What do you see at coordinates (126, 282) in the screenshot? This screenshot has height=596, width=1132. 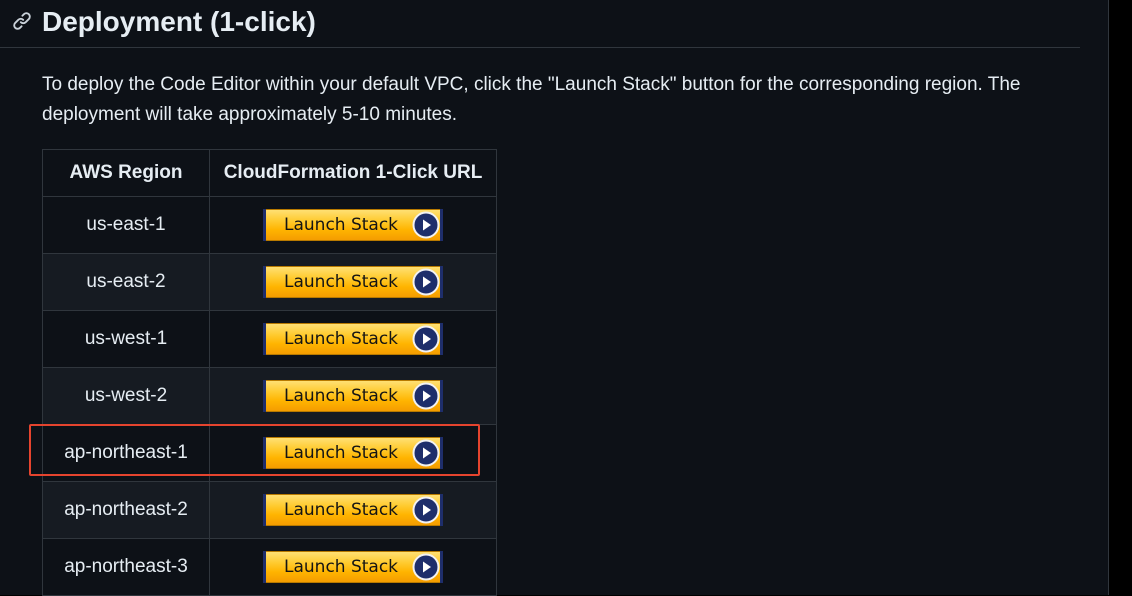 I see `region-cell: us-east-2` at bounding box center [126, 282].